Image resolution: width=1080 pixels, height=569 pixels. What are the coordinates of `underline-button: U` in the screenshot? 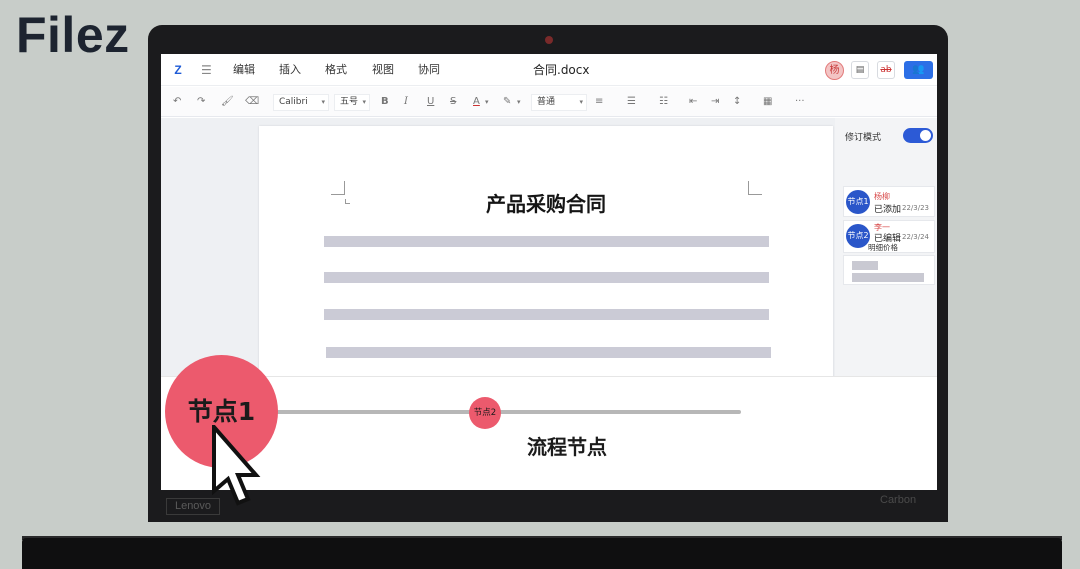 It's located at (430, 102).